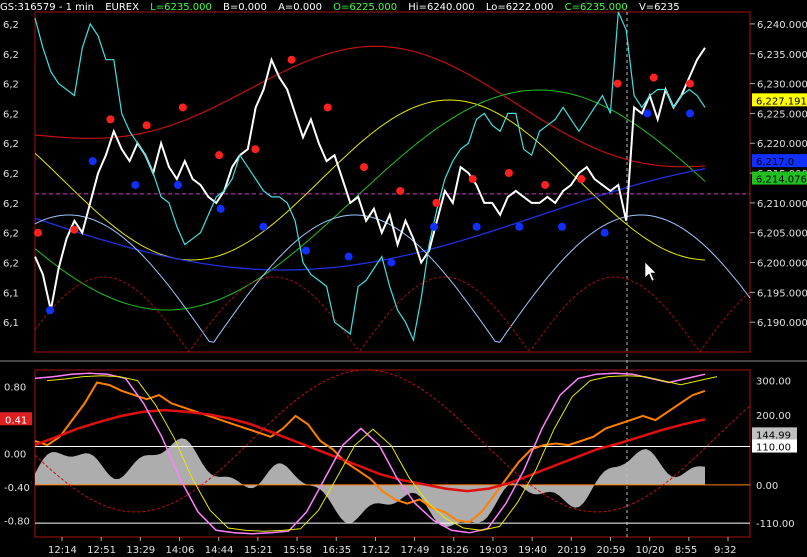 This screenshot has height=557, width=807. What do you see at coordinates (571, 550) in the screenshot?
I see `time-tick-label: 20:19` at bounding box center [571, 550].